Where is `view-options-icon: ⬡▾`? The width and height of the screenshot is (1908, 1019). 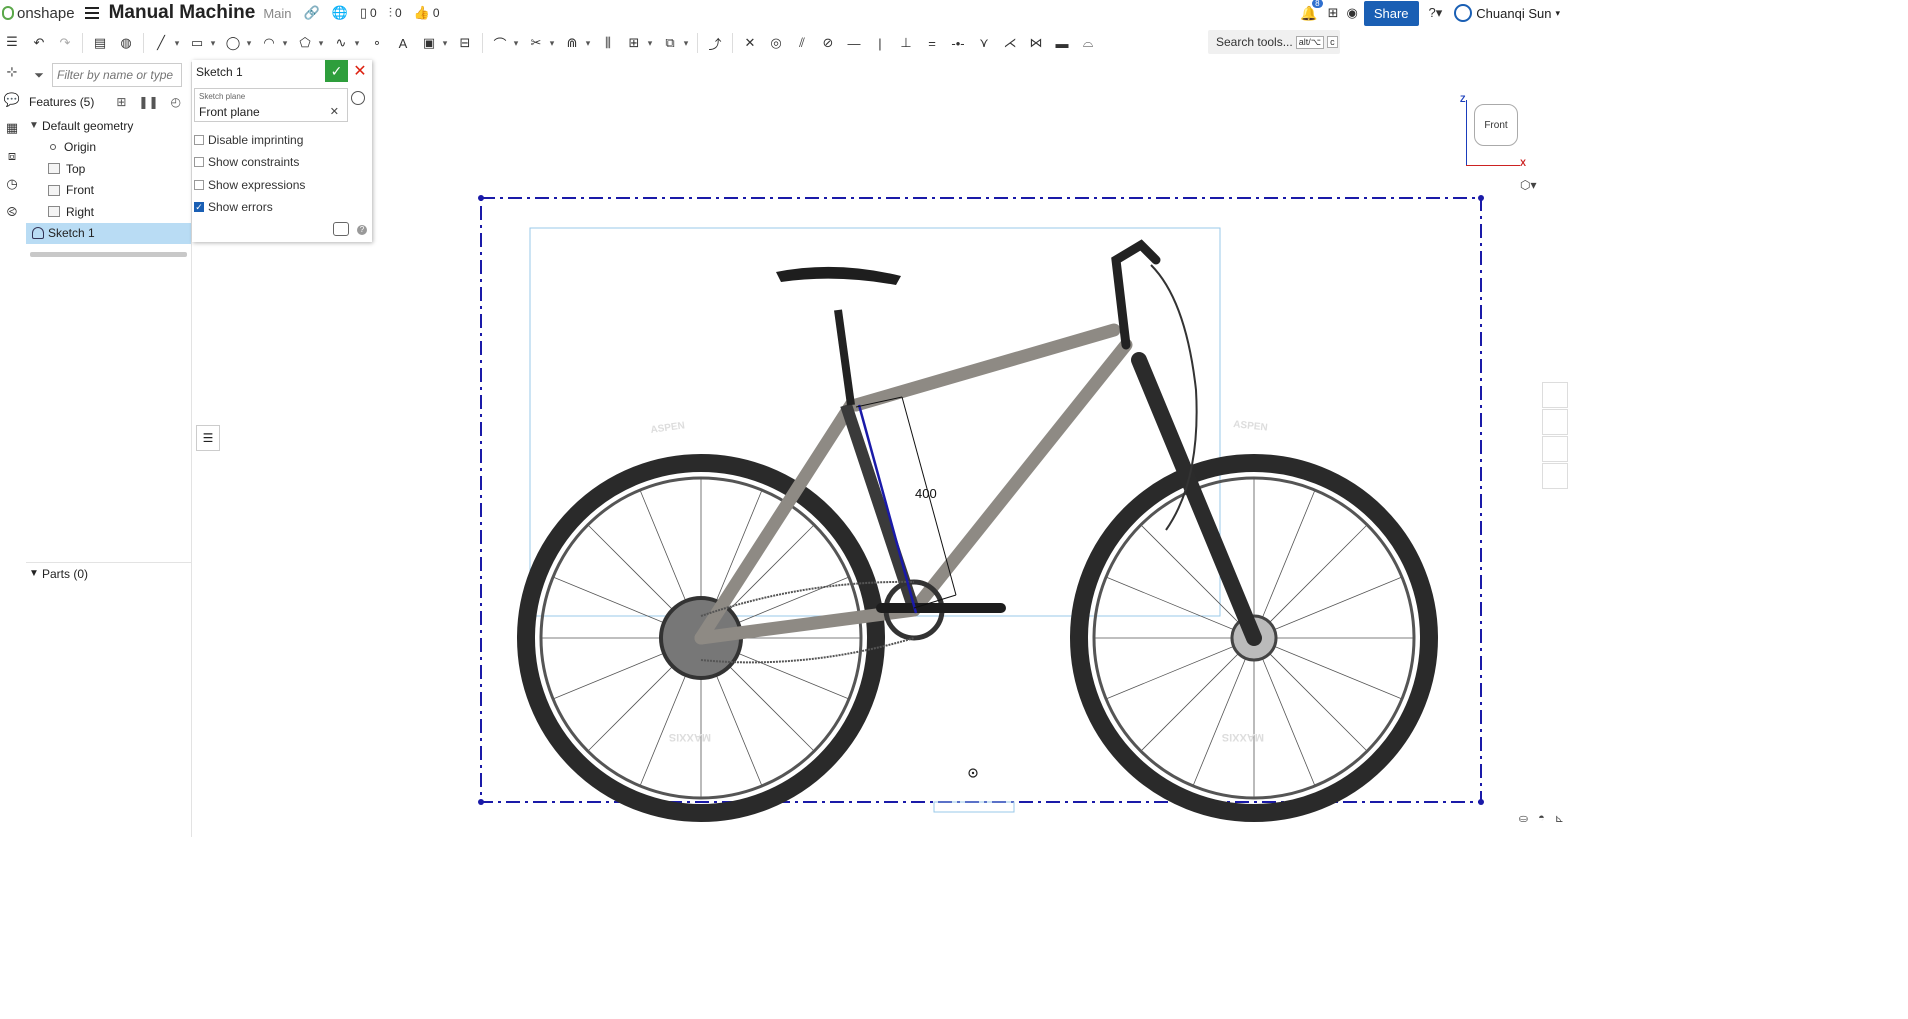
view-options-icon: ⬡▾ is located at coordinates (1528, 185).